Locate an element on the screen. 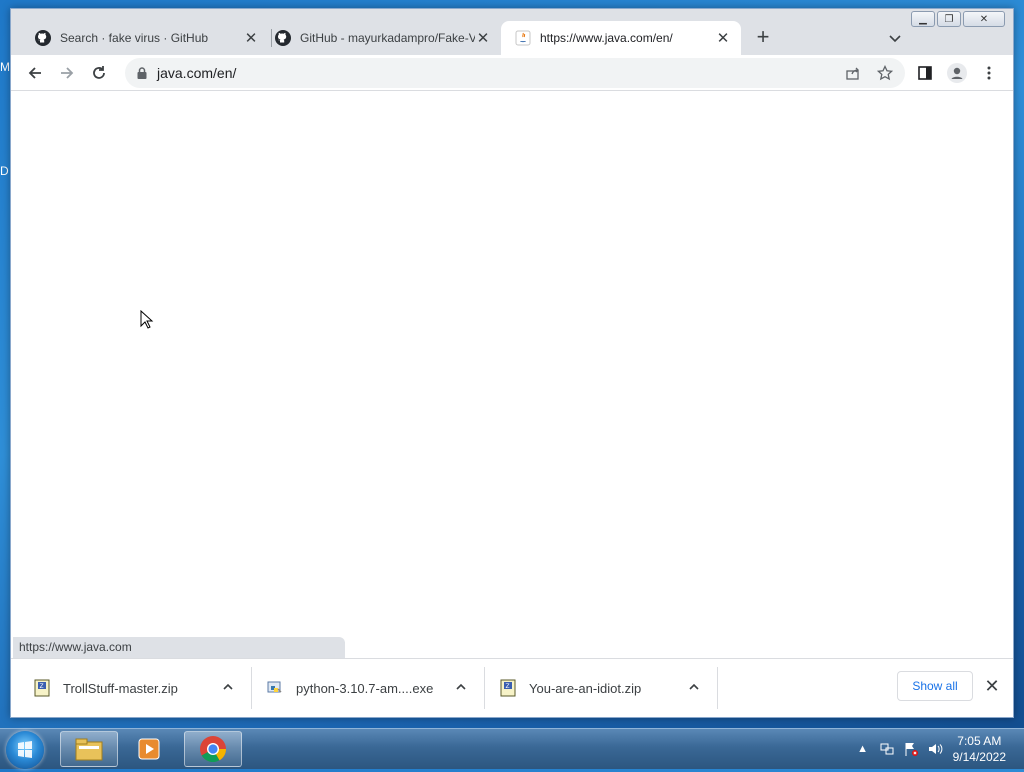 This screenshot has height=772, width=1024. download-item: python-3.10.7-am....exe is located at coordinates (364, 688).